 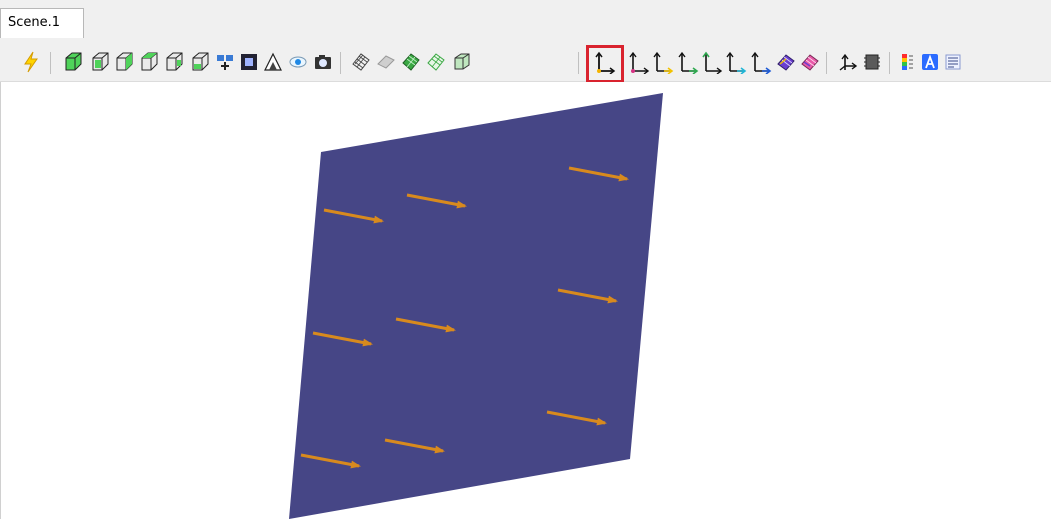 I want to click on text-annotation-icon, so click(x=930, y=62).